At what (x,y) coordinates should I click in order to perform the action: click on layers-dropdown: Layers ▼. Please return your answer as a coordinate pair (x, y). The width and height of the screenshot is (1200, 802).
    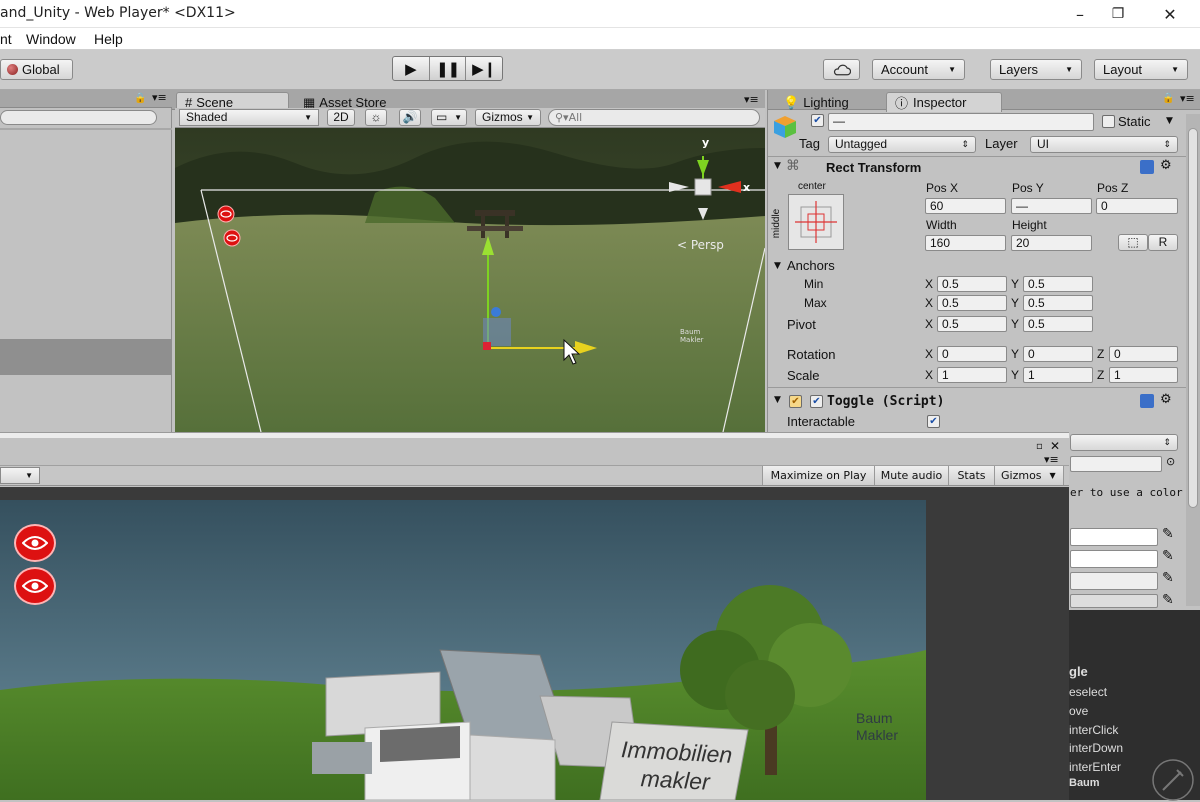
    Looking at the image, I should click on (1036, 69).